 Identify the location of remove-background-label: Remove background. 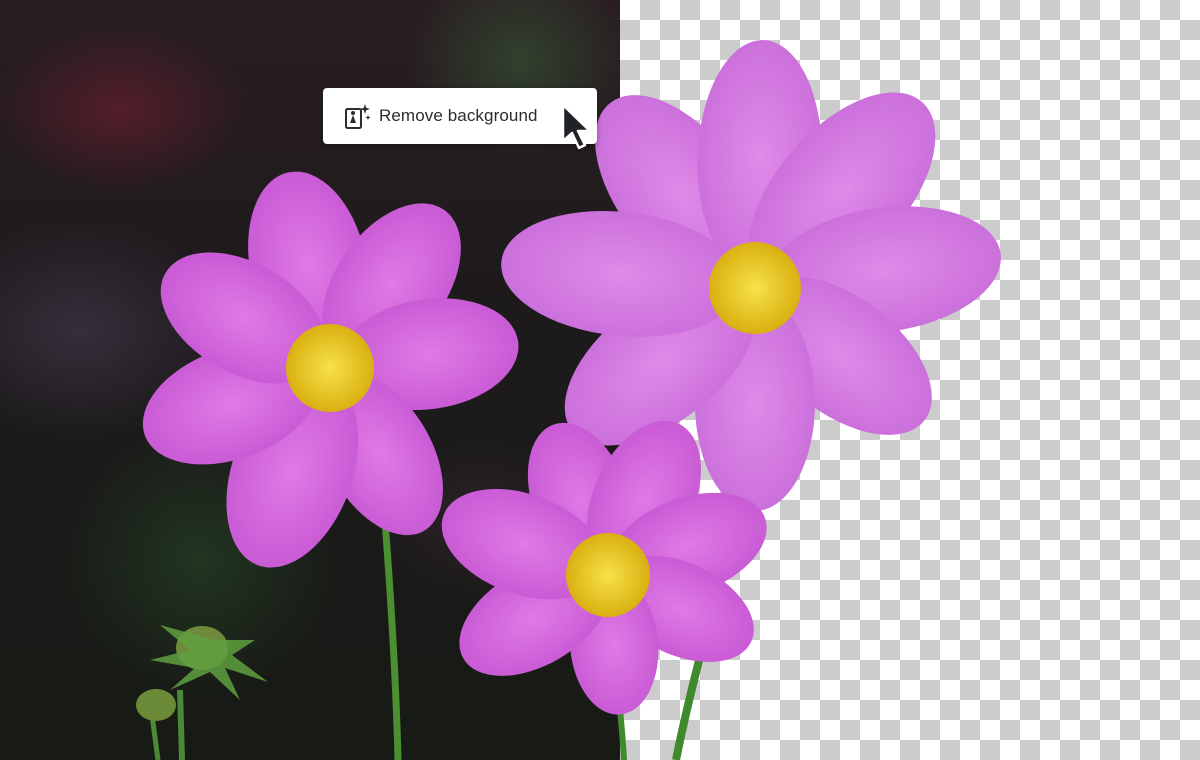
(458, 115).